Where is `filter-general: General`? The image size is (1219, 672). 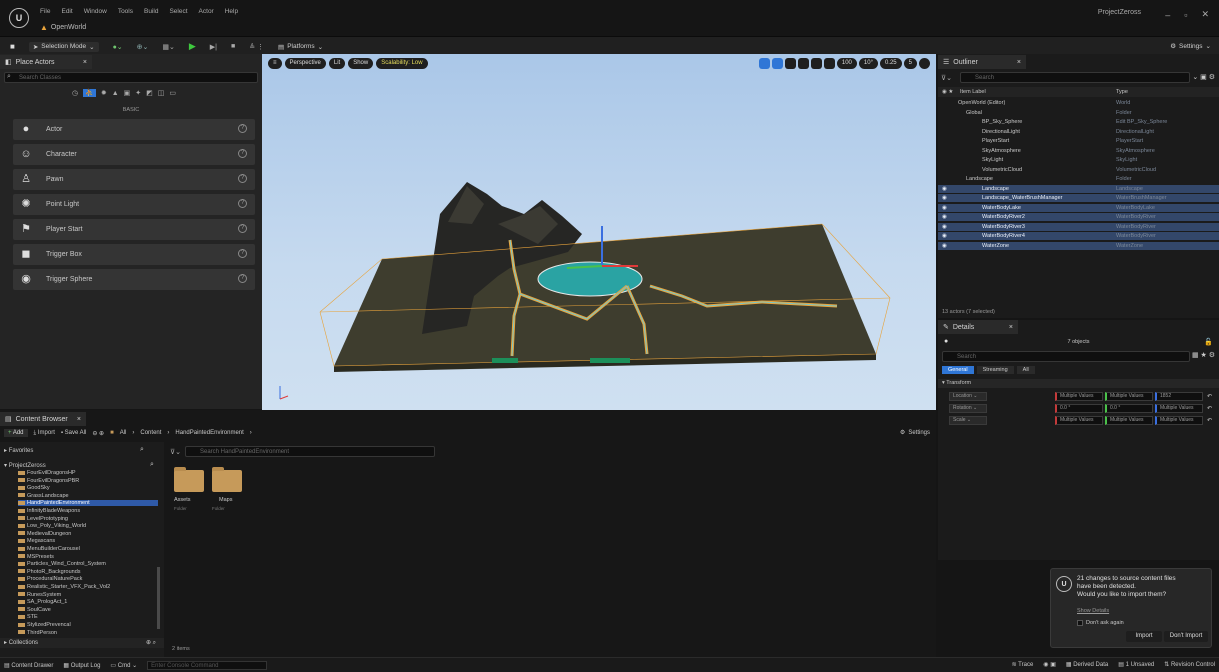
filter-general: General is located at coordinates (958, 370).